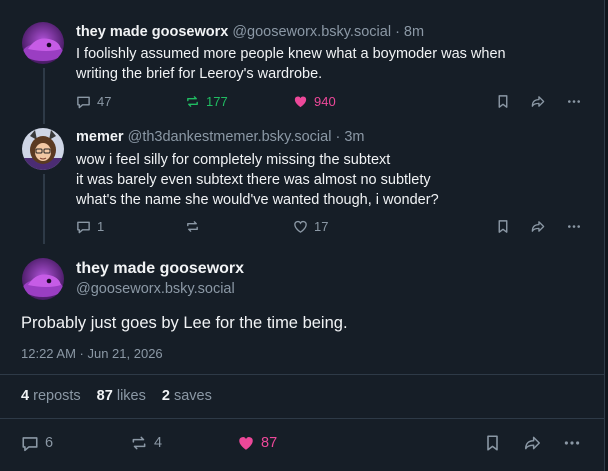 This screenshot has height=471, width=608. Describe the element at coordinates (25, 396) in the screenshot. I see `reposts-count: 4` at that location.